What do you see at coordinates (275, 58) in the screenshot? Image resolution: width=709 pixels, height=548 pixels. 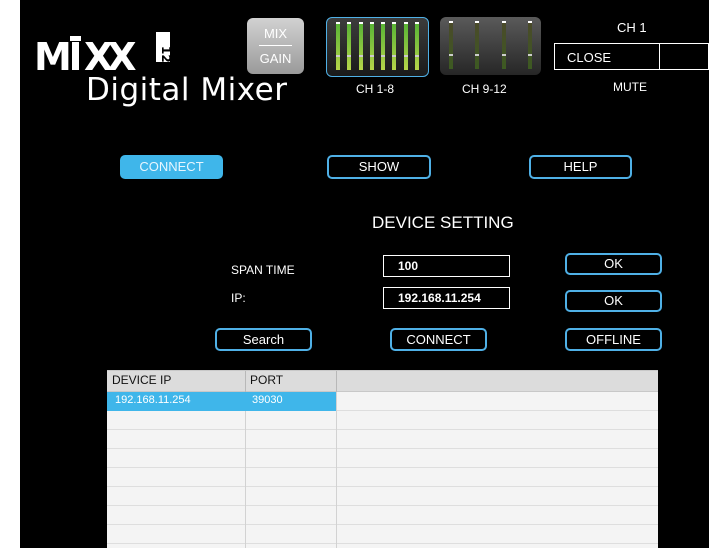 I see `gain-label: GAIN` at bounding box center [275, 58].